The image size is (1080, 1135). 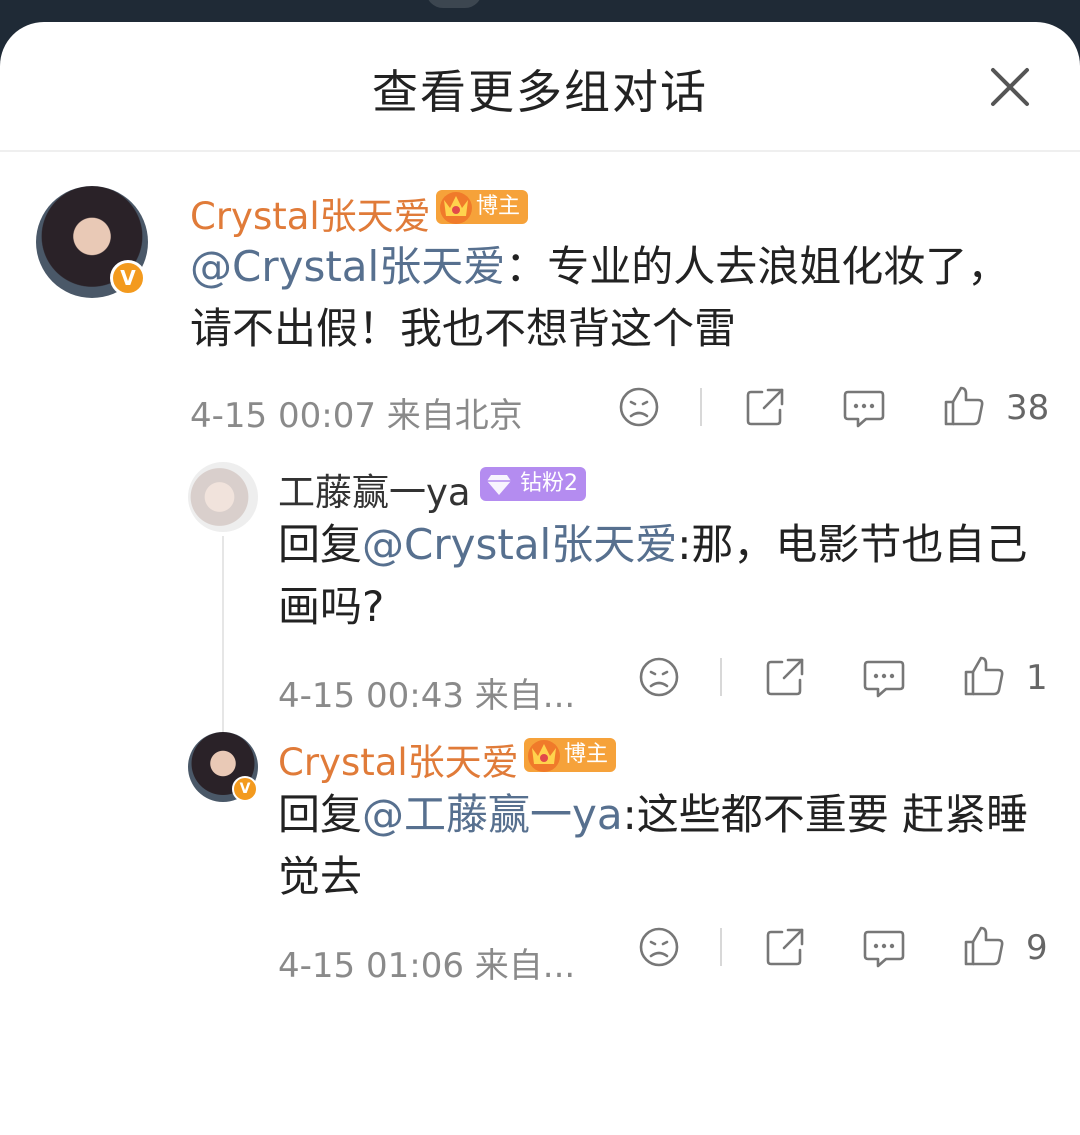 I want to click on username: 工藤赢一ya, so click(x=374, y=489).